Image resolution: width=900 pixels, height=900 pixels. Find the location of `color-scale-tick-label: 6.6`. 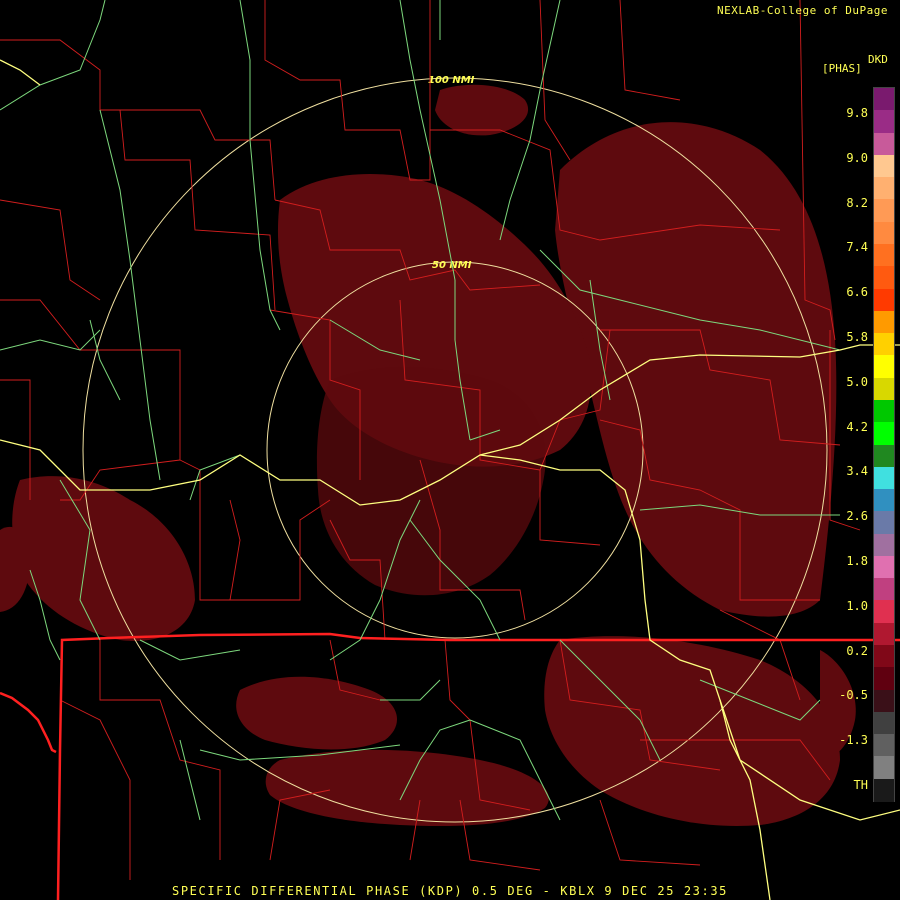

color-scale-tick-label: 6.6 is located at coordinates (857, 292).